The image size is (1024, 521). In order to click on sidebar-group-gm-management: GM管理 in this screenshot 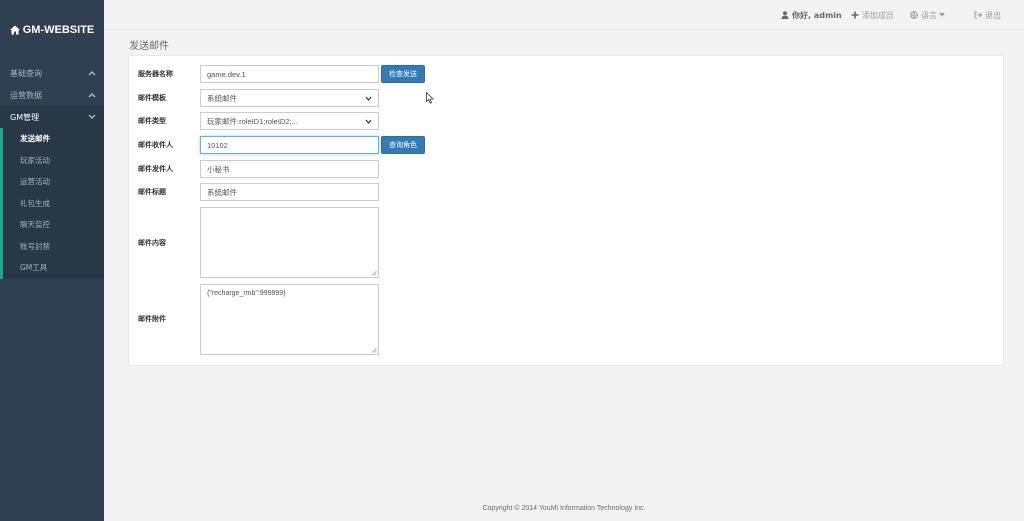, I will do `click(52, 117)`.